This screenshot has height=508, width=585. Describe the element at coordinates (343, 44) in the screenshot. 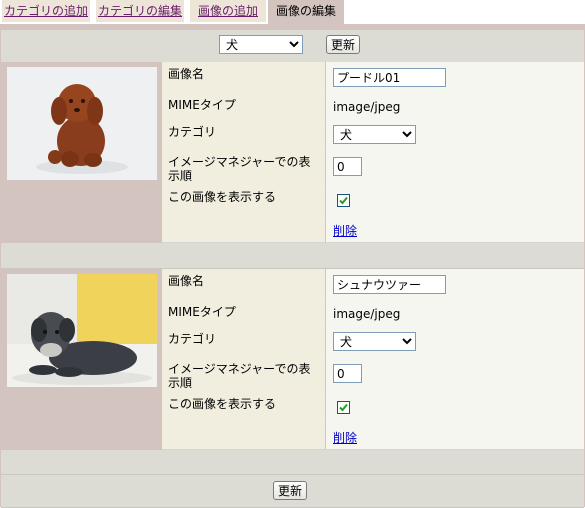

I see `filter-update-button: 更新` at that location.